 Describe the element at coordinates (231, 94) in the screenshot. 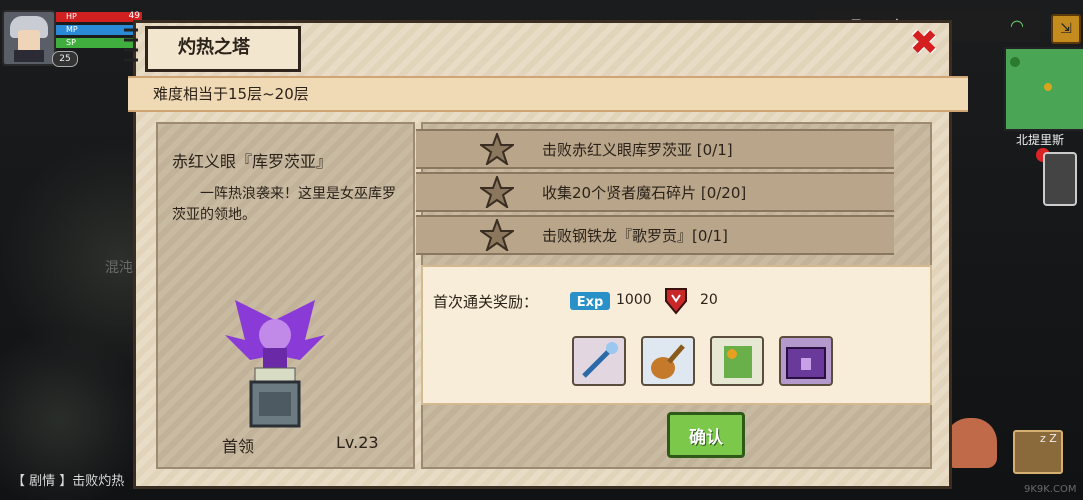

I see `difficulty-text: 难度相当于15层~20层` at that location.